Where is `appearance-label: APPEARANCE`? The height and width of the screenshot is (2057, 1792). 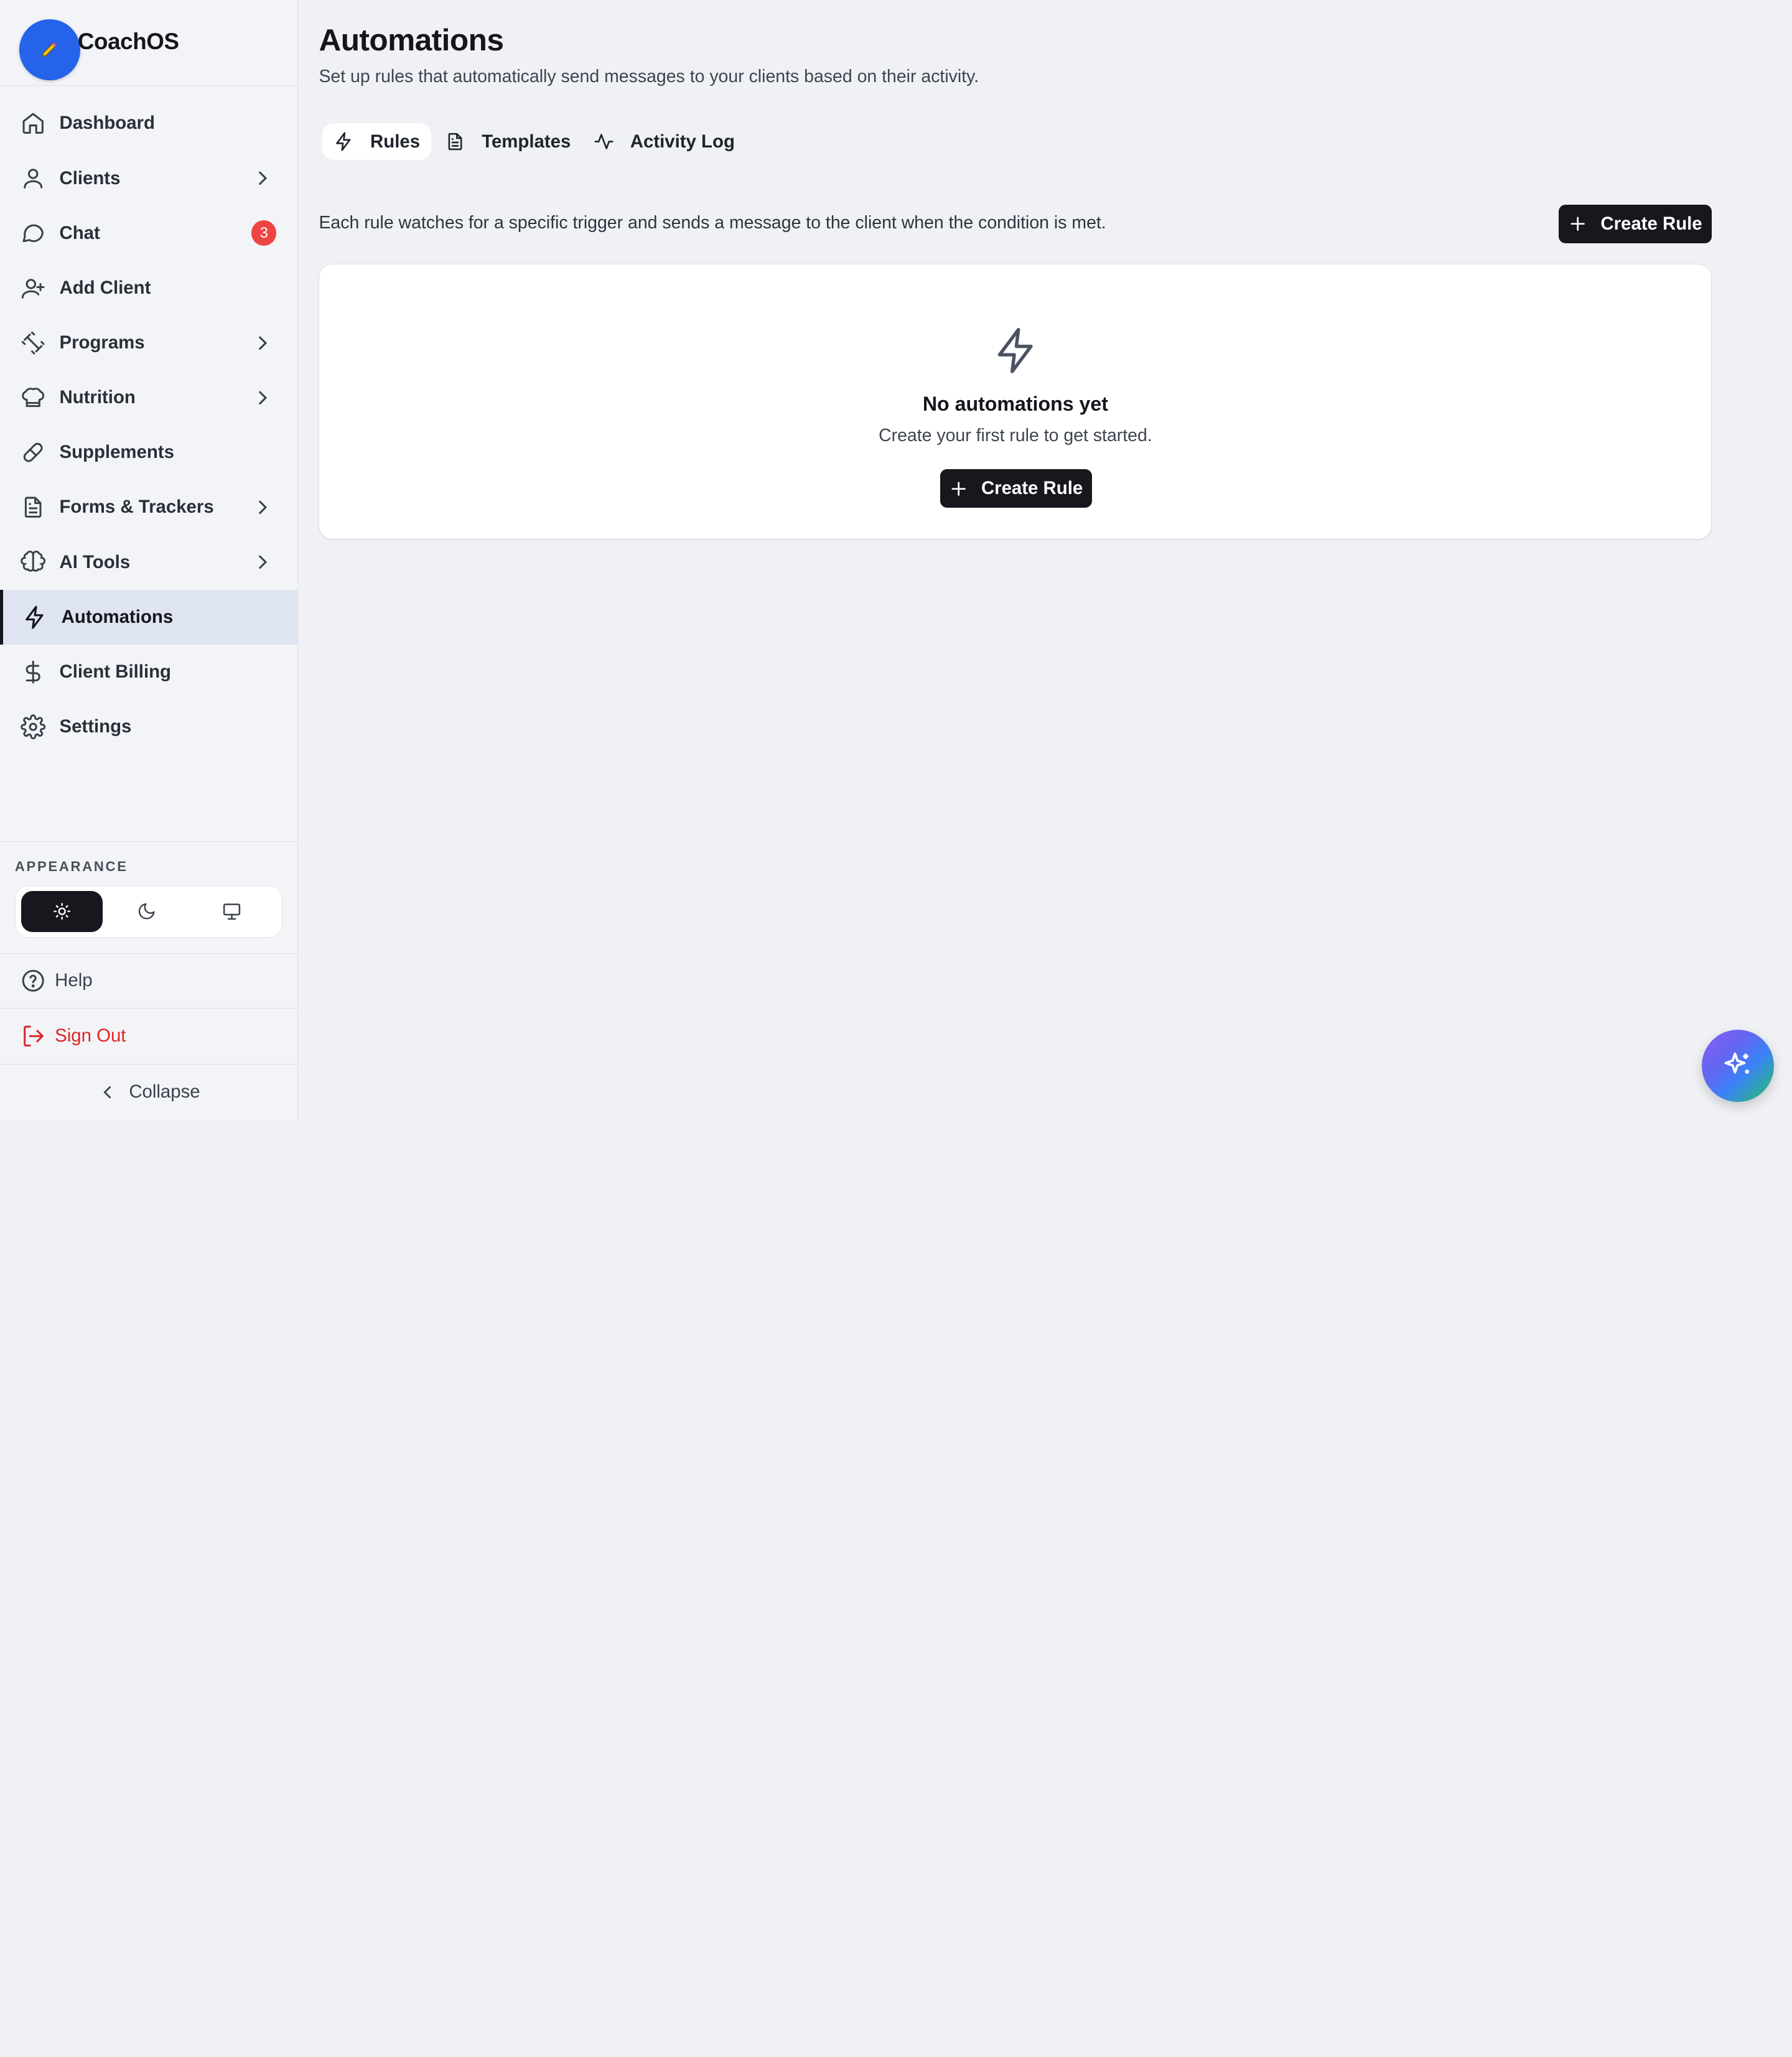 appearance-label: APPEARANCE is located at coordinates (71, 867).